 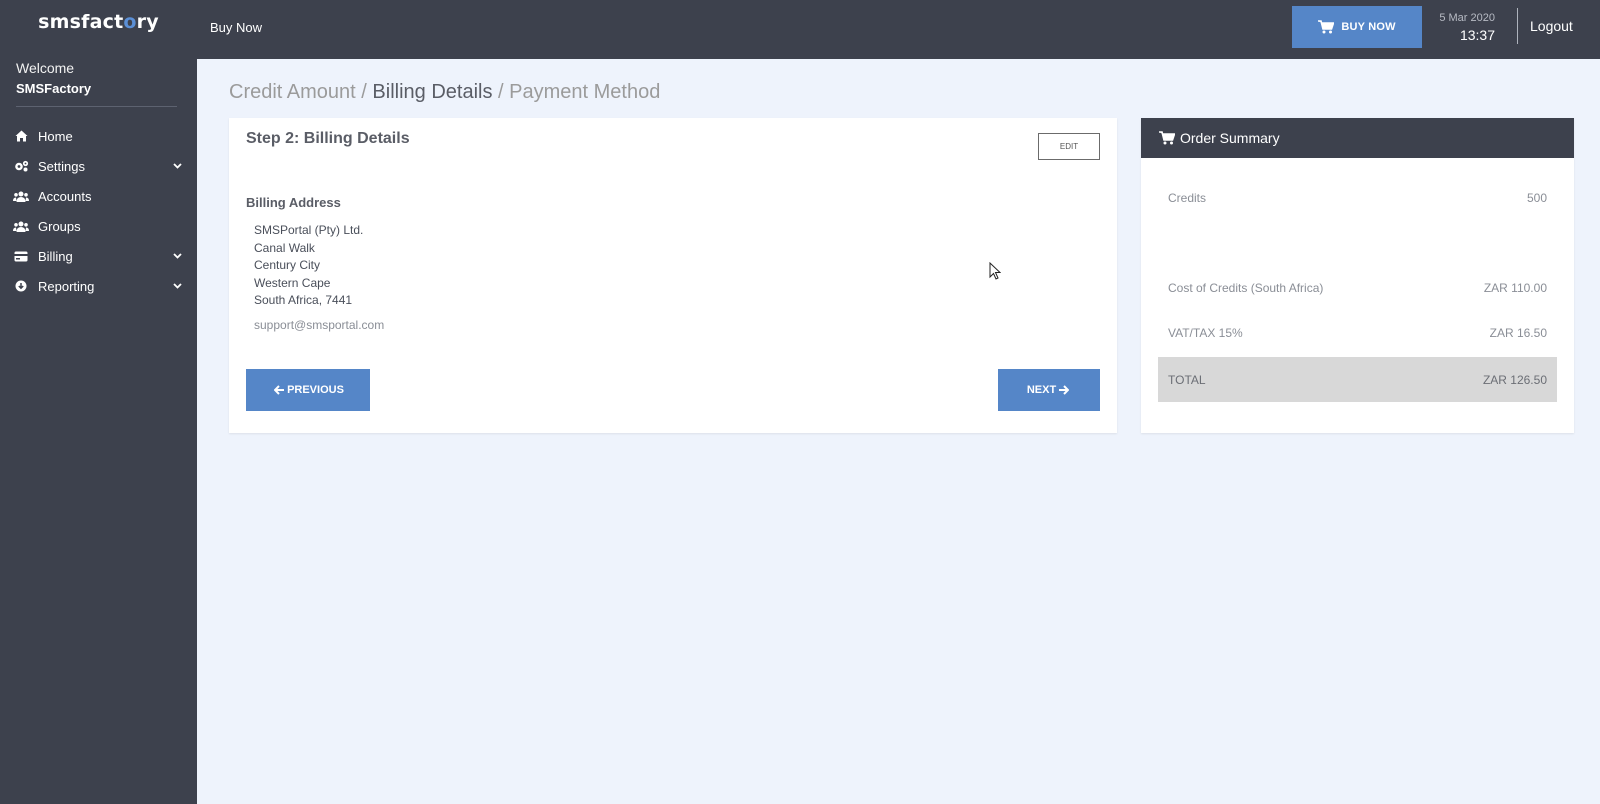 What do you see at coordinates (21, 136) in the screenshot?
I see `home-icon` at bounding box center [21, 136].